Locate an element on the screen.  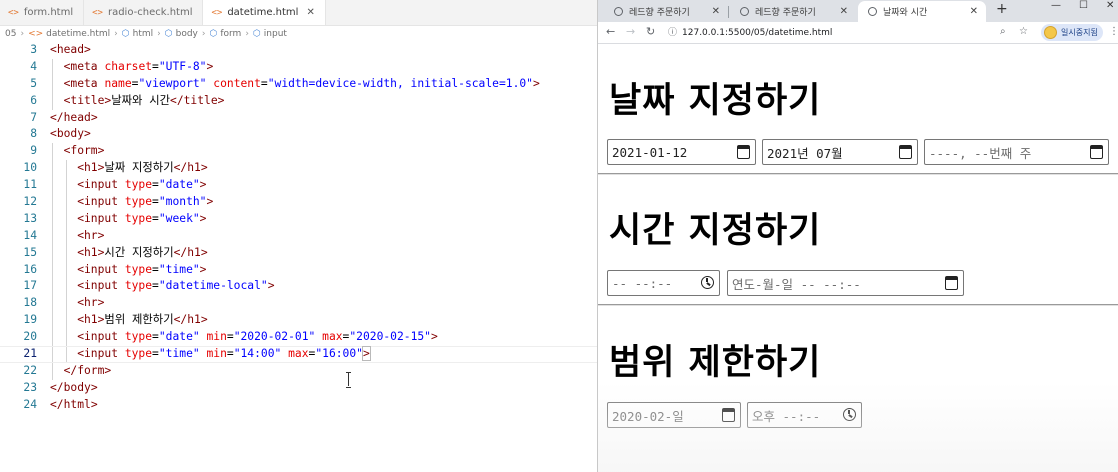
code-line: 14 <hr> is located at coordinates (298, 236).